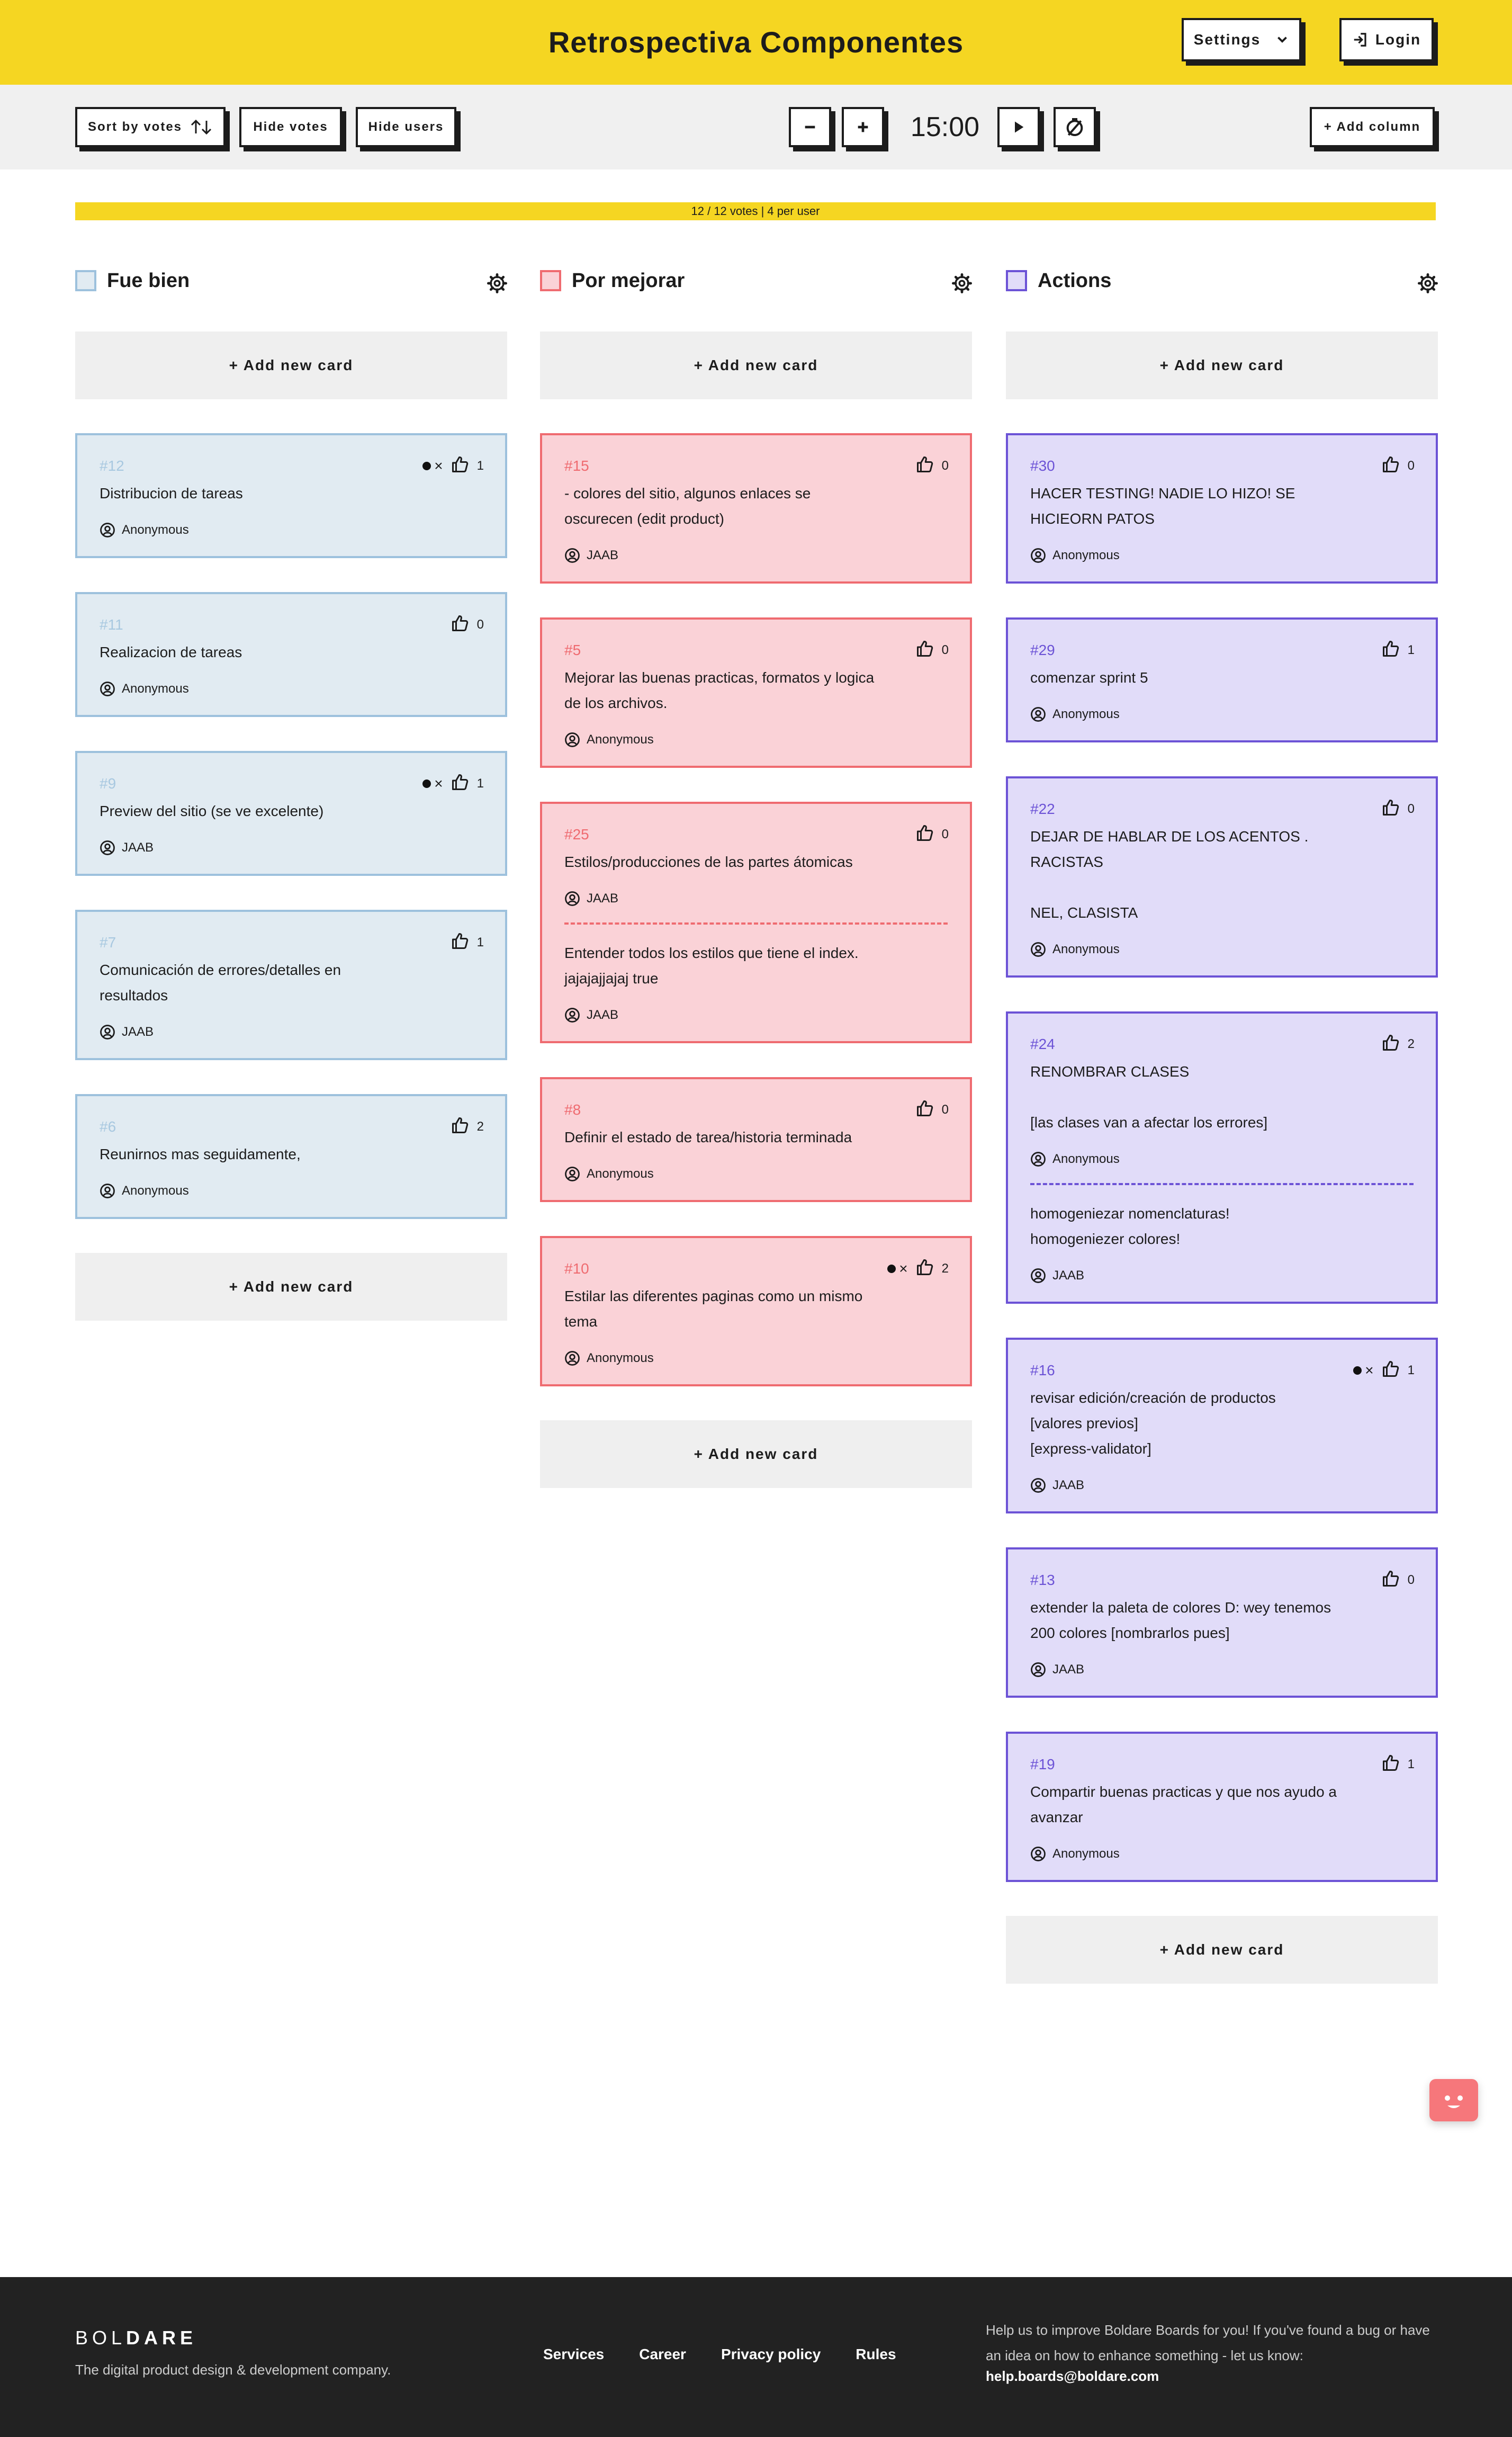  I want to click on votes-progress-text: 12 / 12 votes | 4 per user, so click(755, 211).